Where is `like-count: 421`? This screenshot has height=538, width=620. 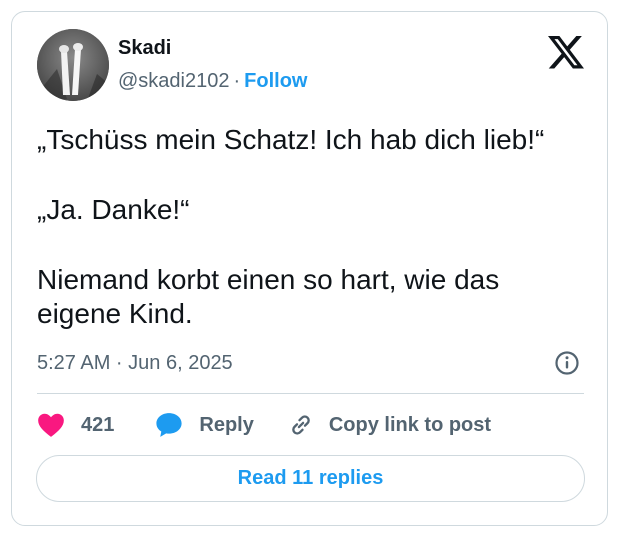 like-count: 421 is located at coordinates (98, 424).